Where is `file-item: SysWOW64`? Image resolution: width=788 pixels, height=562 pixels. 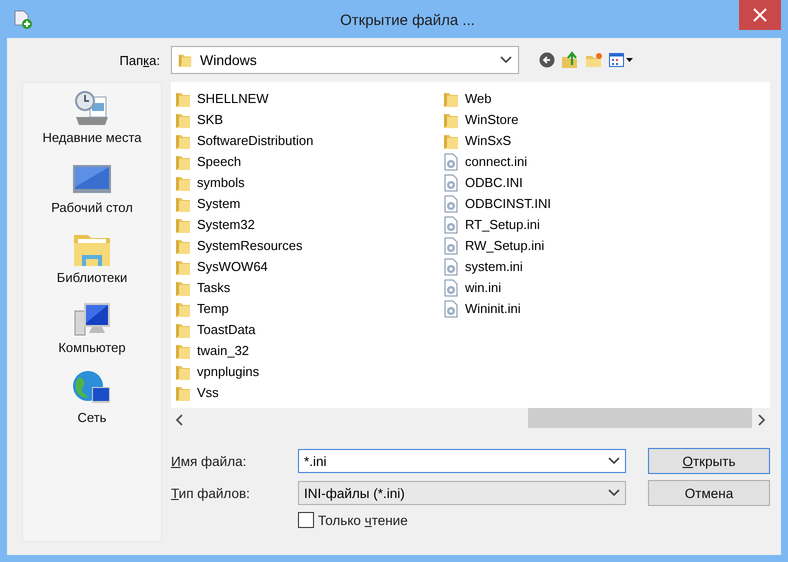
file-item: SysWOW64 is located at coordinates (232, 266).